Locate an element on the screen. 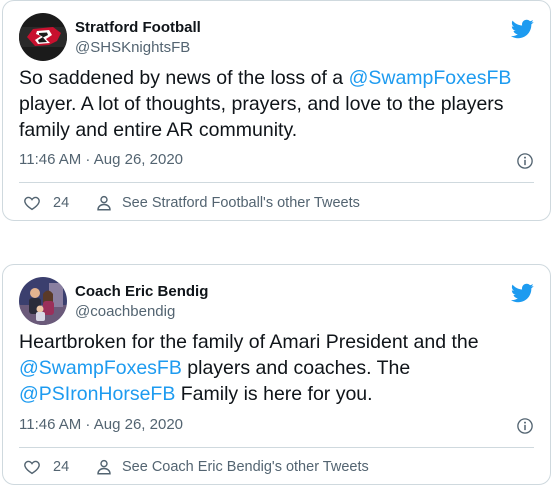  see-other-tweets-label: See Coach Eric Bendig's other Tweets is located at coordinates (245, 467).